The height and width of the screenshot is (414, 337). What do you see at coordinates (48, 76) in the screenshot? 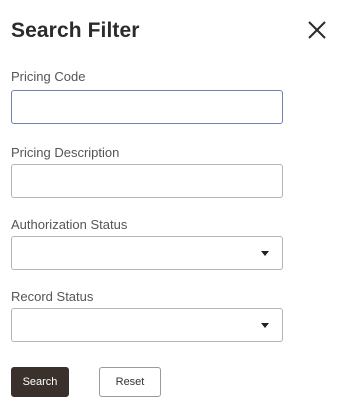
I see `pricing-code-label: Pricing Code` at bounding box center [48, 76].